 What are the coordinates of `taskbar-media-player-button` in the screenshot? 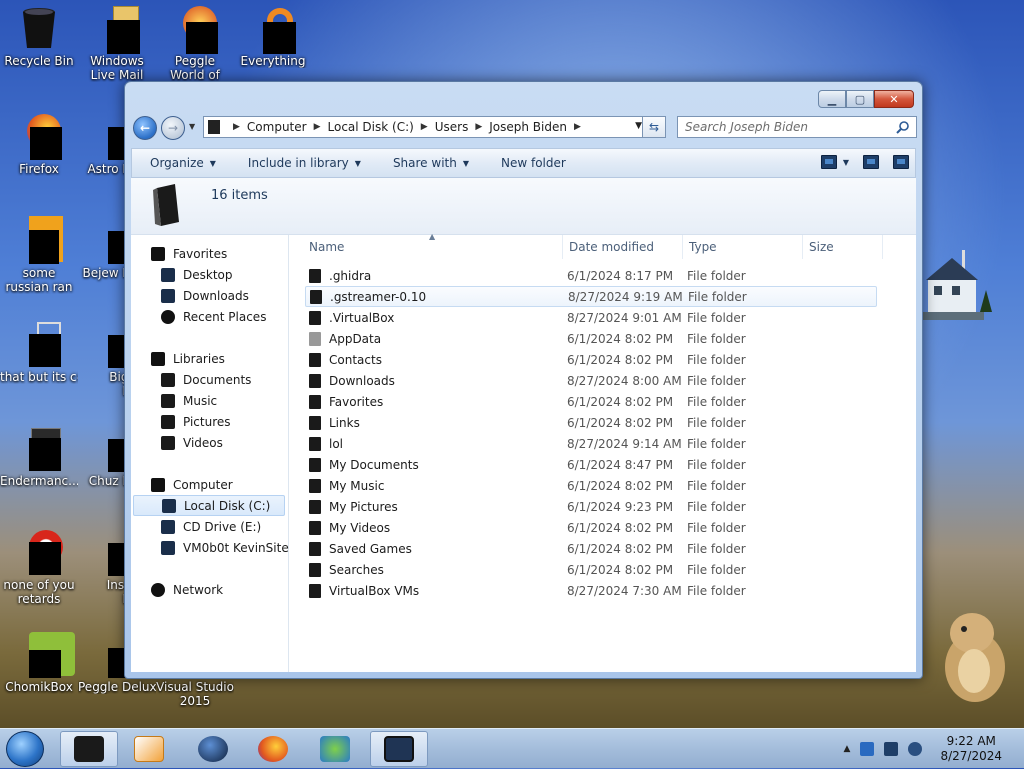 It's located at (149, 749).